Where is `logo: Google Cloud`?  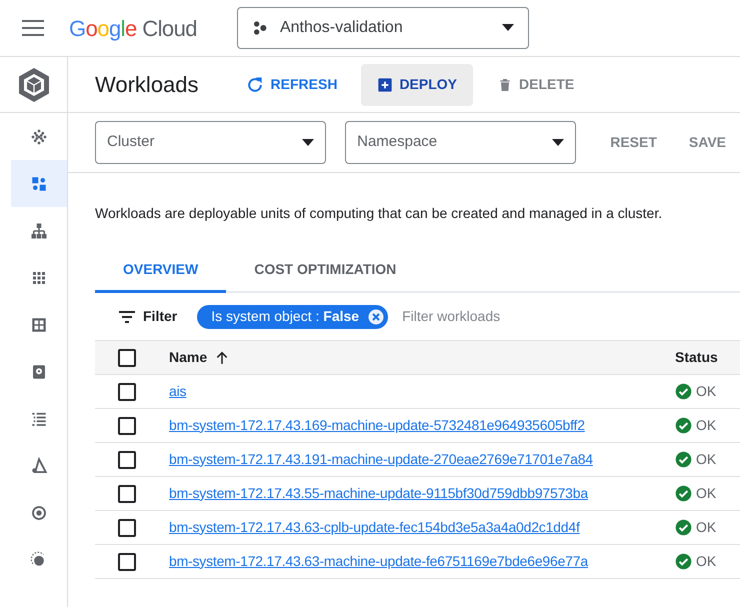
logo: Google Cloud is located at coordinates (133, 28).